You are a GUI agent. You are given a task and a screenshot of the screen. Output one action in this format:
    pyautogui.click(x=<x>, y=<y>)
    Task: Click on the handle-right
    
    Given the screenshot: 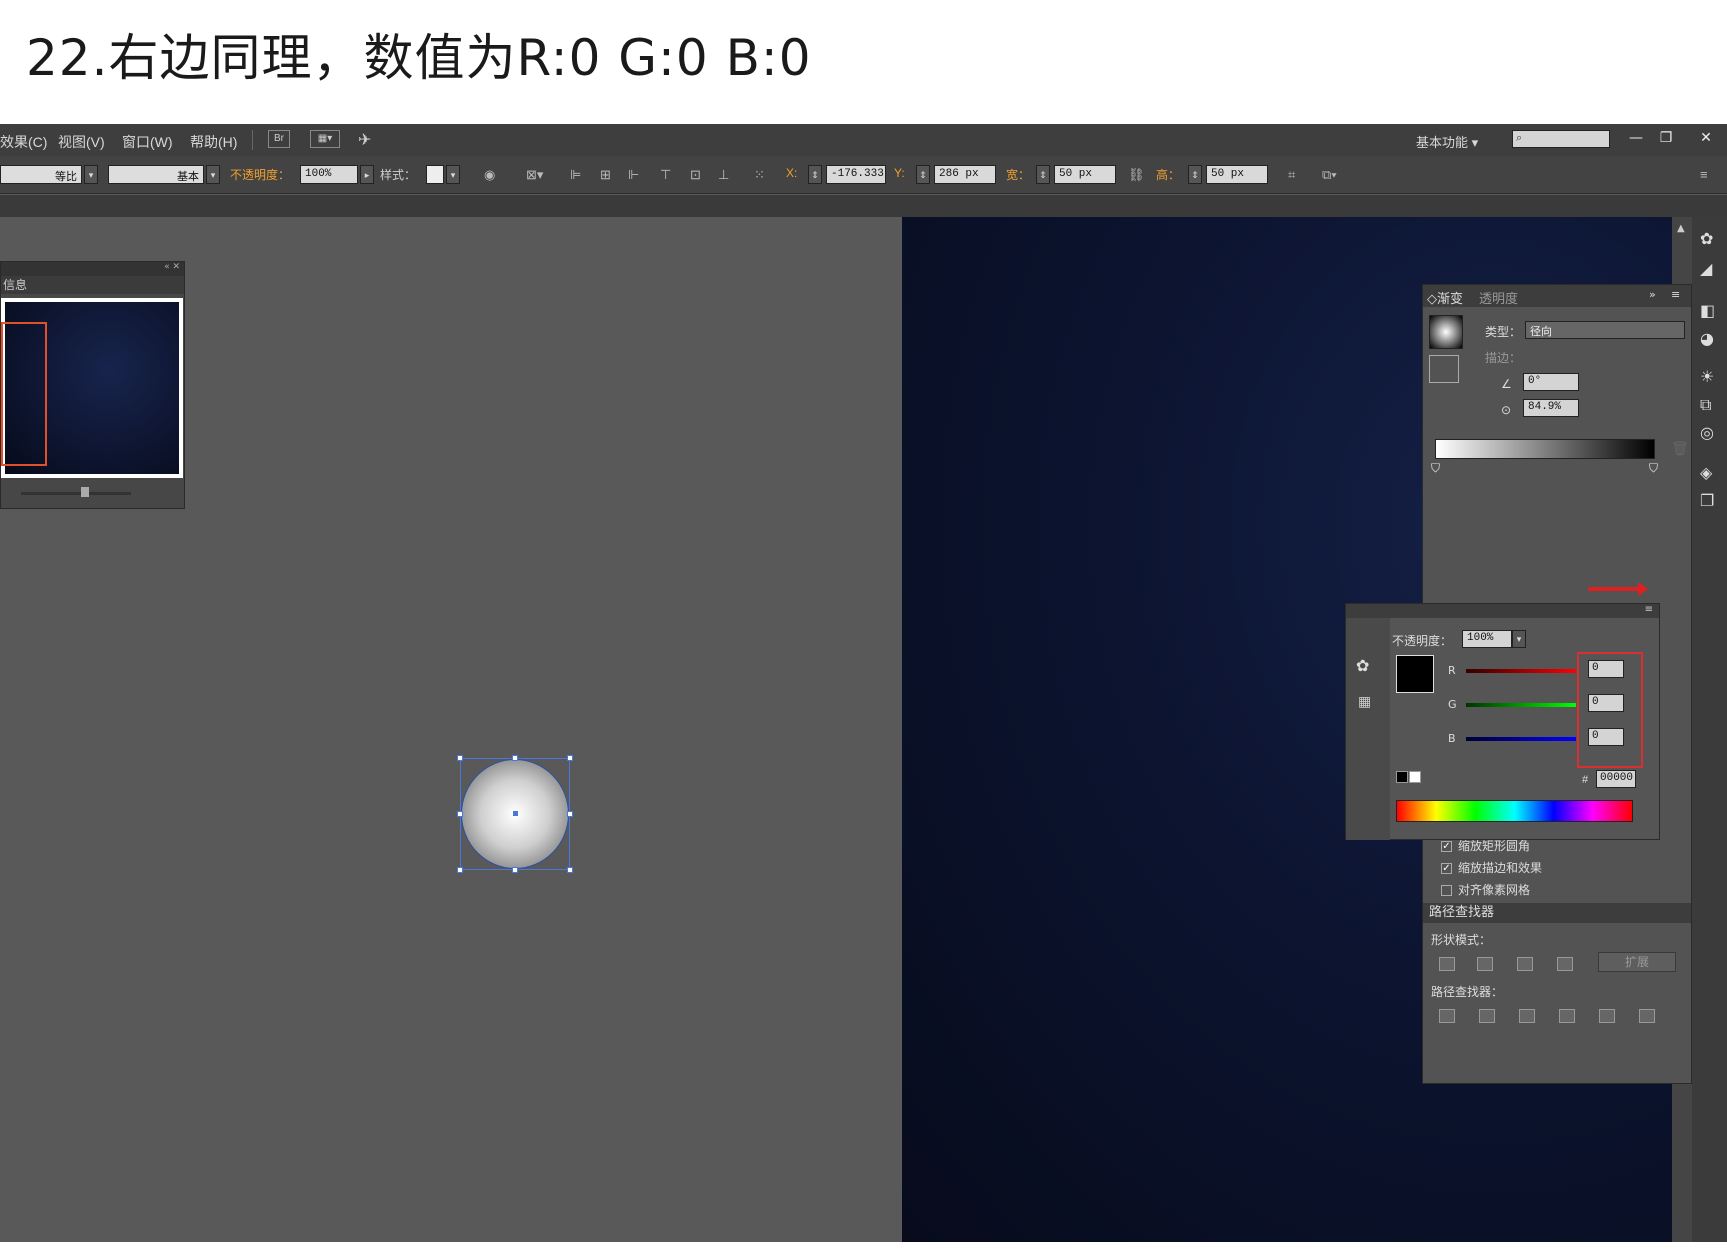 What is the action you would take?
    pyautogui.click(x=570, y=814)
    